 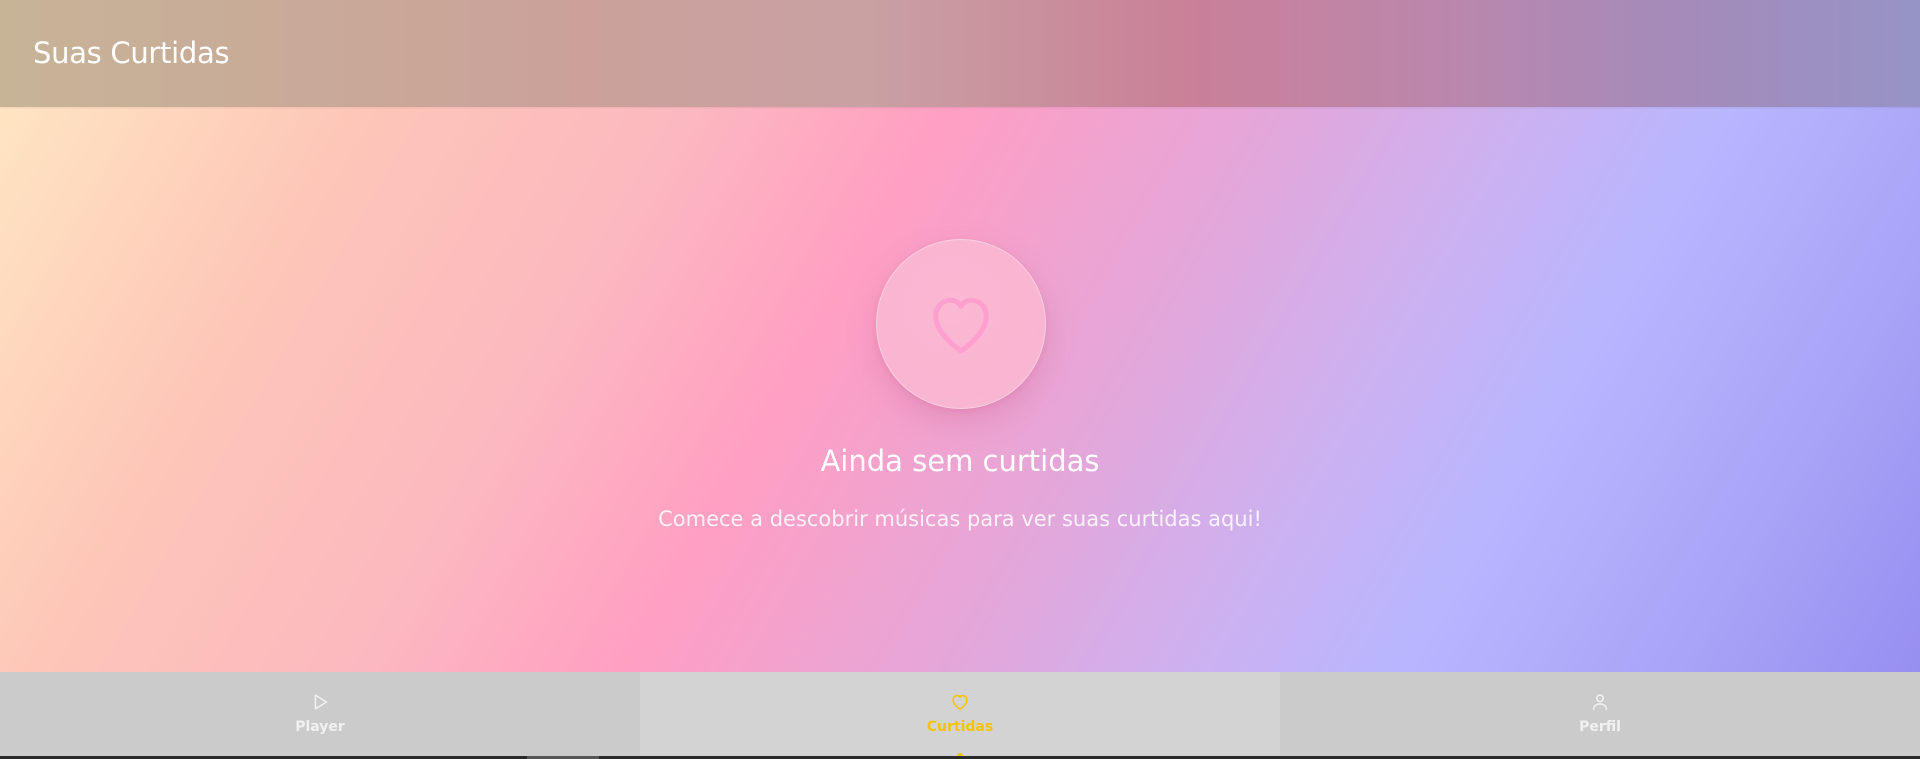 What do you see at coordinates (960, 53) in the screenshot?
I see `header-bar: Suas Curtidas` at bounding box center [960, 53].